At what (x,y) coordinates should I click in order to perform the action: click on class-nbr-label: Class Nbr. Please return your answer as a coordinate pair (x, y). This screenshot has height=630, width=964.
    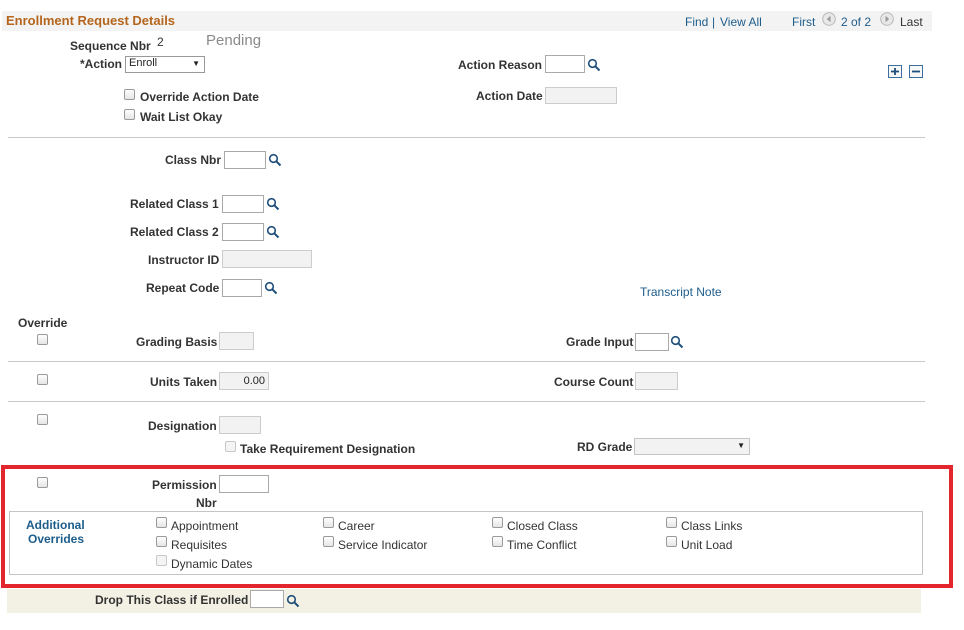
    Looking at the image, I should click on (193, 160).